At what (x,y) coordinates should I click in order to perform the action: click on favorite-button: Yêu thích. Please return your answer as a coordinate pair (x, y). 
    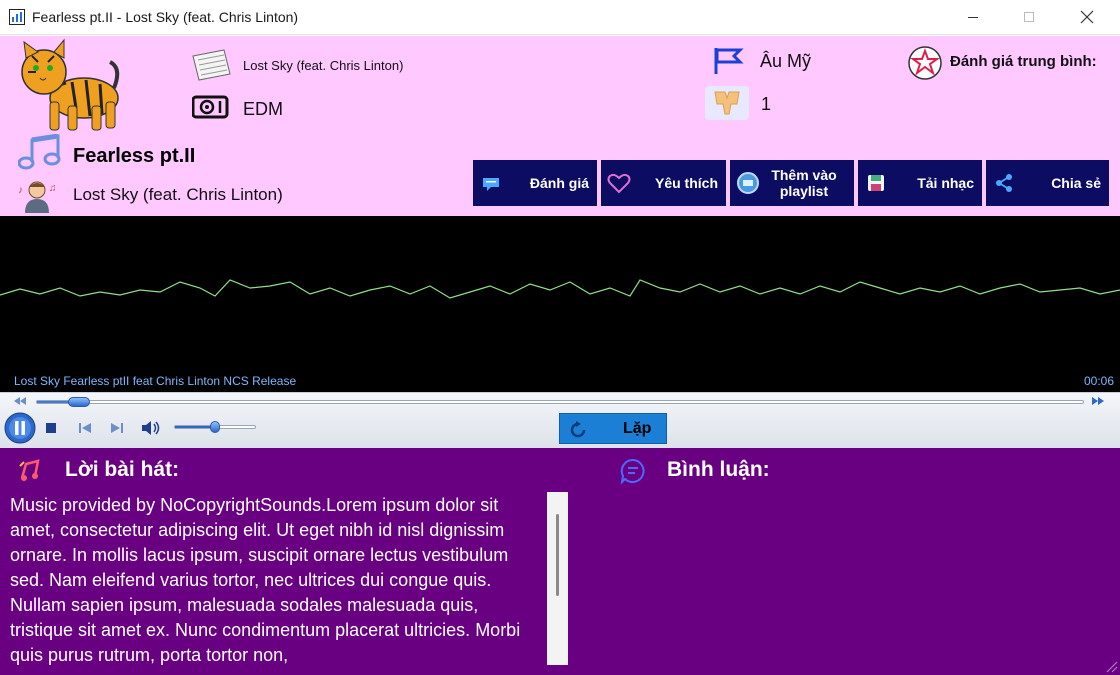
    Looking at the image, I should click on (663, 183).